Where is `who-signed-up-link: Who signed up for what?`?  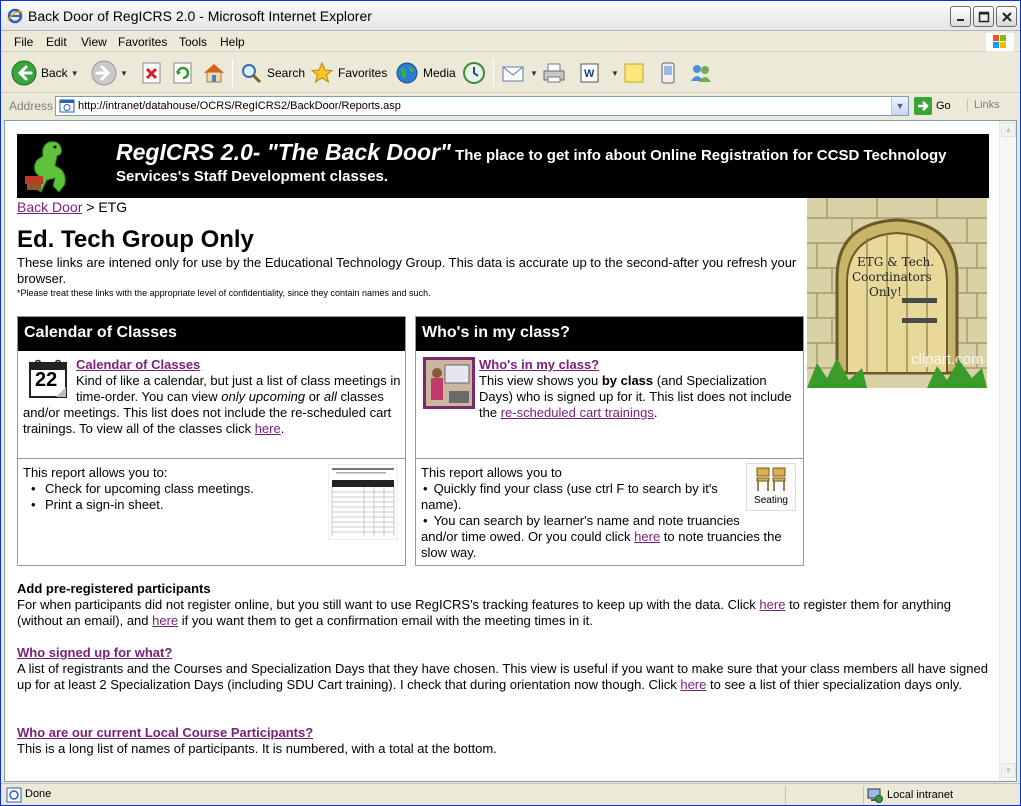
who-signed-up-link: Who signed up for what? is located at coordinates (94, 652).